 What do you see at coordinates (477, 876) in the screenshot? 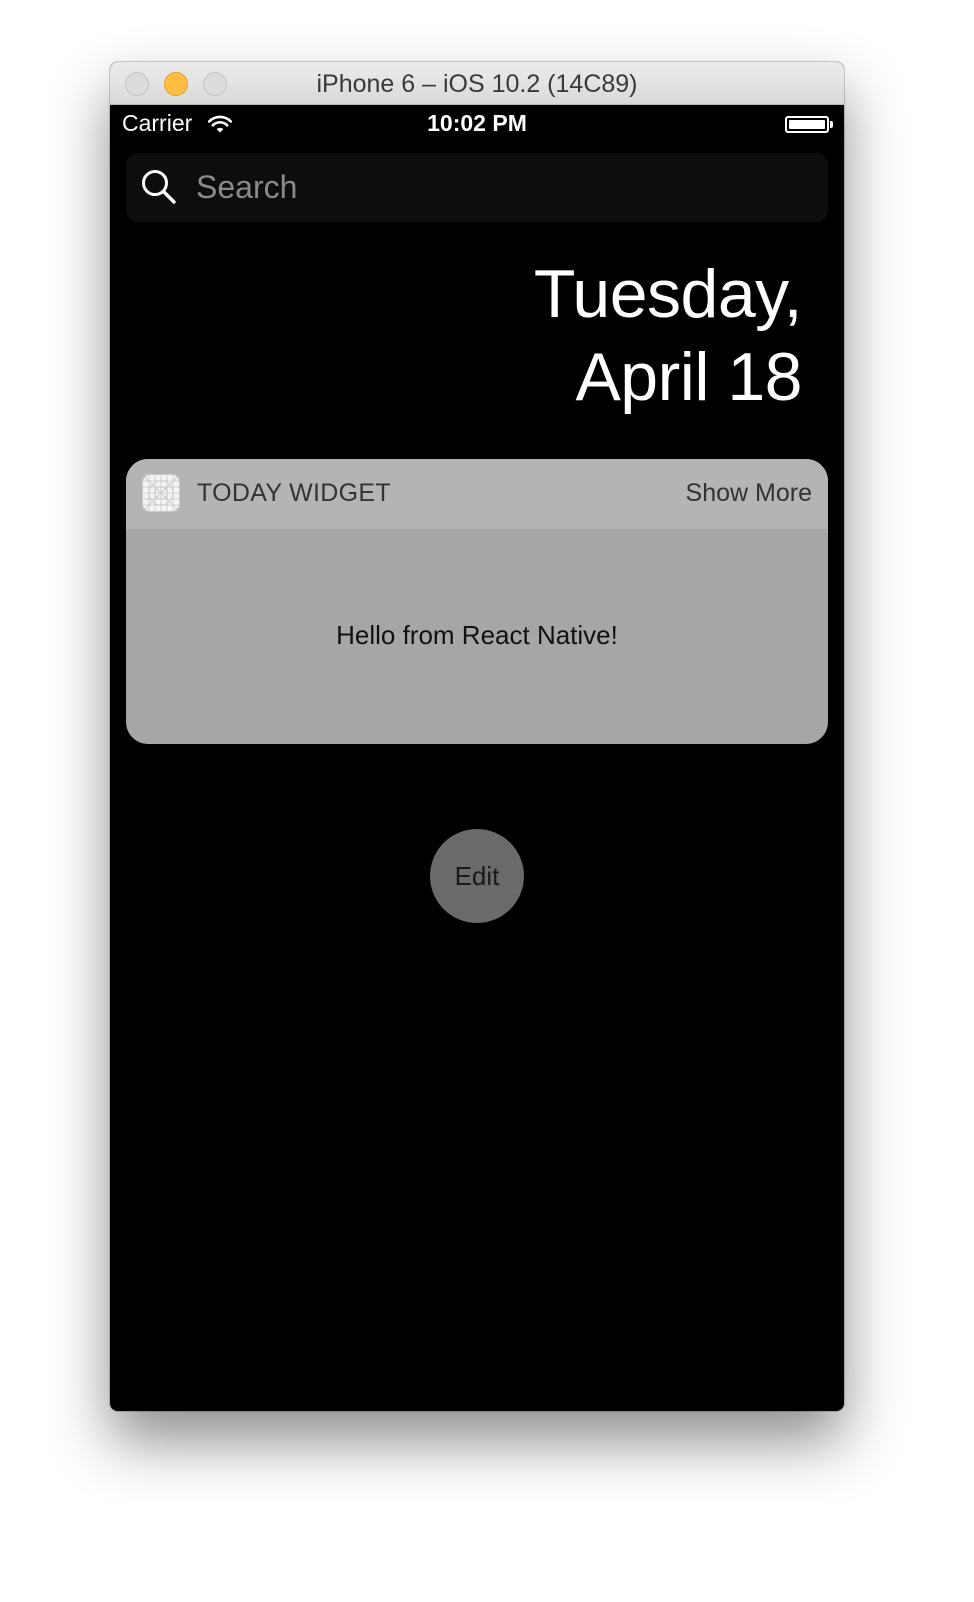
I see `edit-button: Edit` at bounding box center [477, 876].